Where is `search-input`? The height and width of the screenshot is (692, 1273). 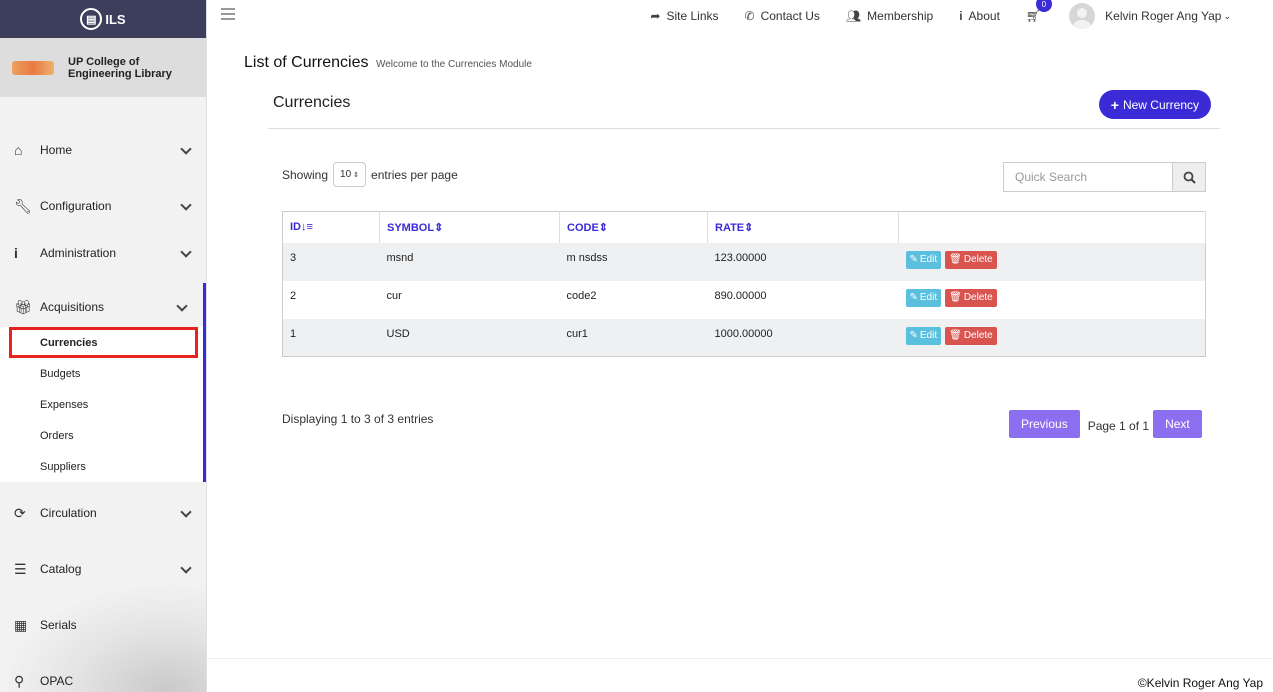 search-input is located at coordinates (1087, 177).